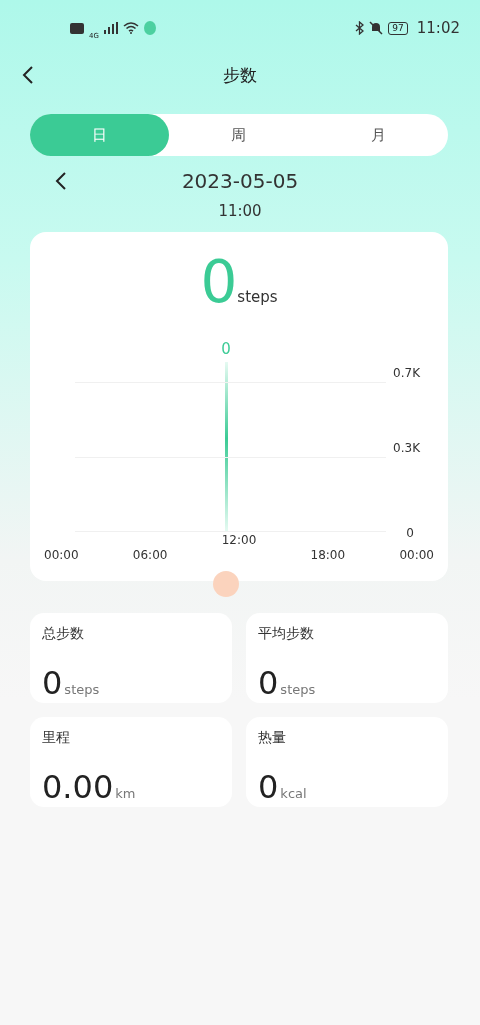  I want to click on axis-label: 12:00, so click(239, 541).